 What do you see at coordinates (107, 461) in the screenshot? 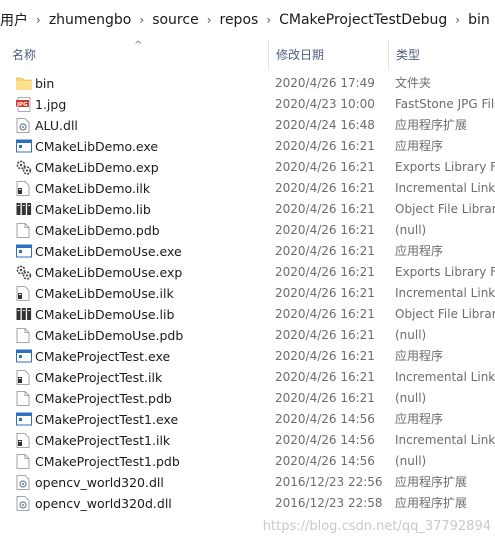
I see `file-name: CMakeProjectTest1.pdb` at bounding box center [107, 461].